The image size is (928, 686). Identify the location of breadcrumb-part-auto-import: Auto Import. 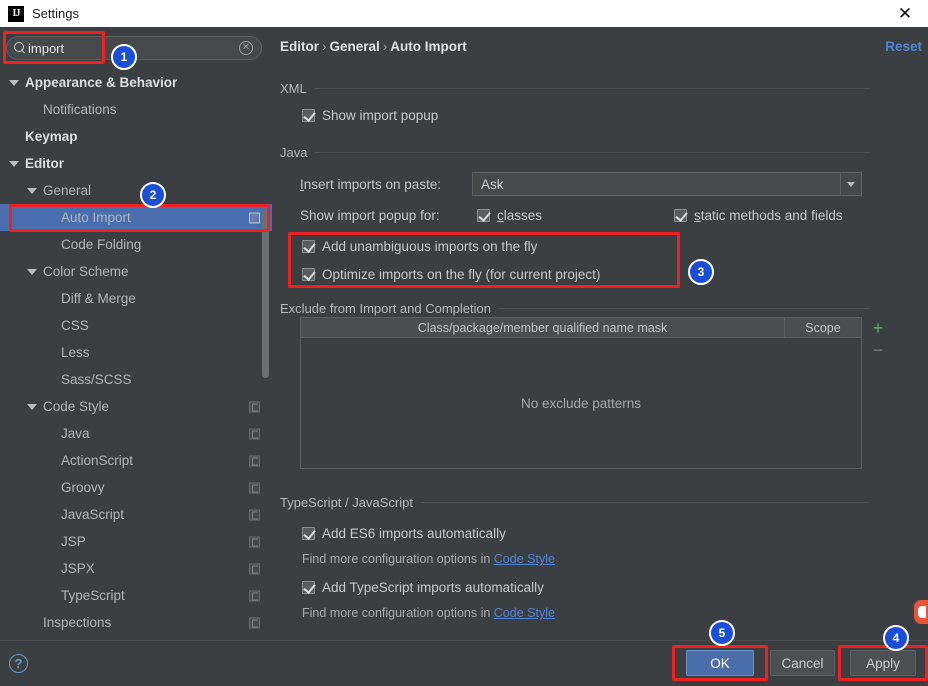
(428, 46).